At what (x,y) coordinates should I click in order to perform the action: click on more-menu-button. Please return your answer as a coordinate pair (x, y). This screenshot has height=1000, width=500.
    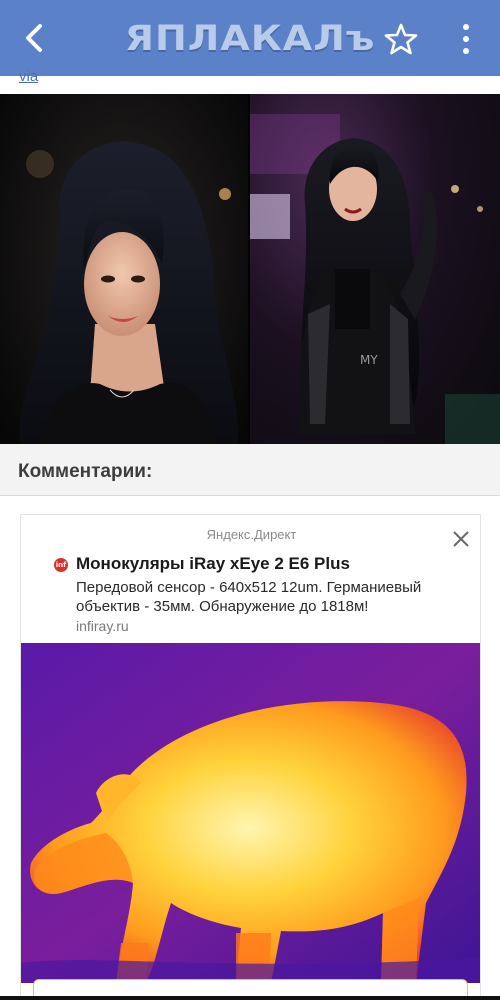
    Looking at the image, I should click on (466, 39).